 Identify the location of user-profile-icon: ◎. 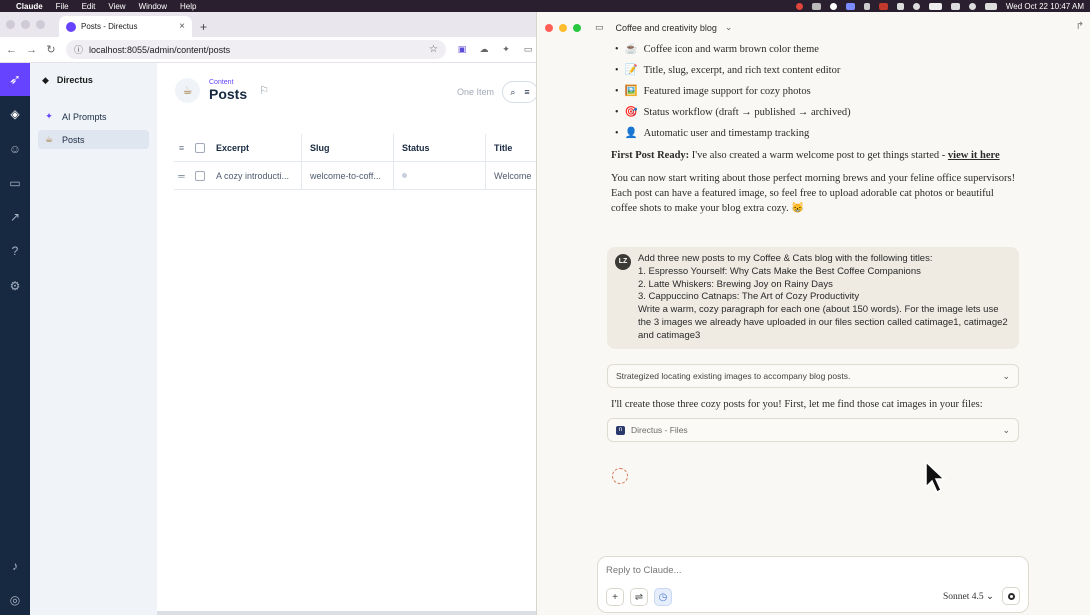
(15, 600).